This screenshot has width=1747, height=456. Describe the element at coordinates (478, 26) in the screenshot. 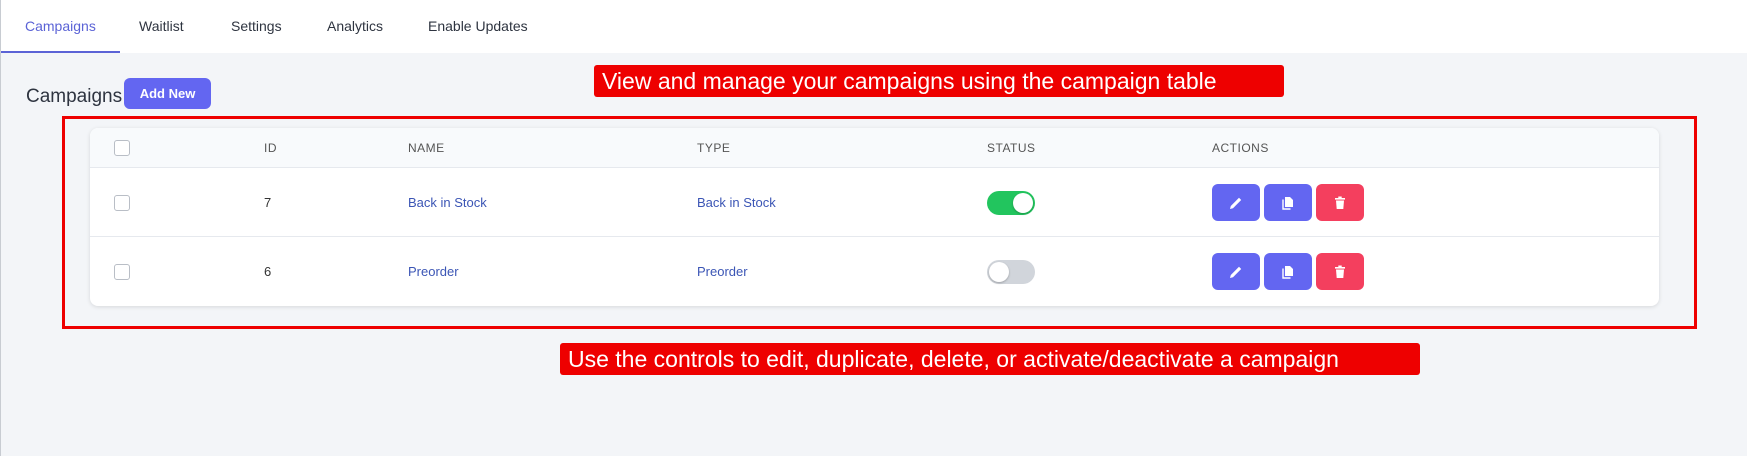

I see `tab-enable-updates: Enable Updates` at that location.